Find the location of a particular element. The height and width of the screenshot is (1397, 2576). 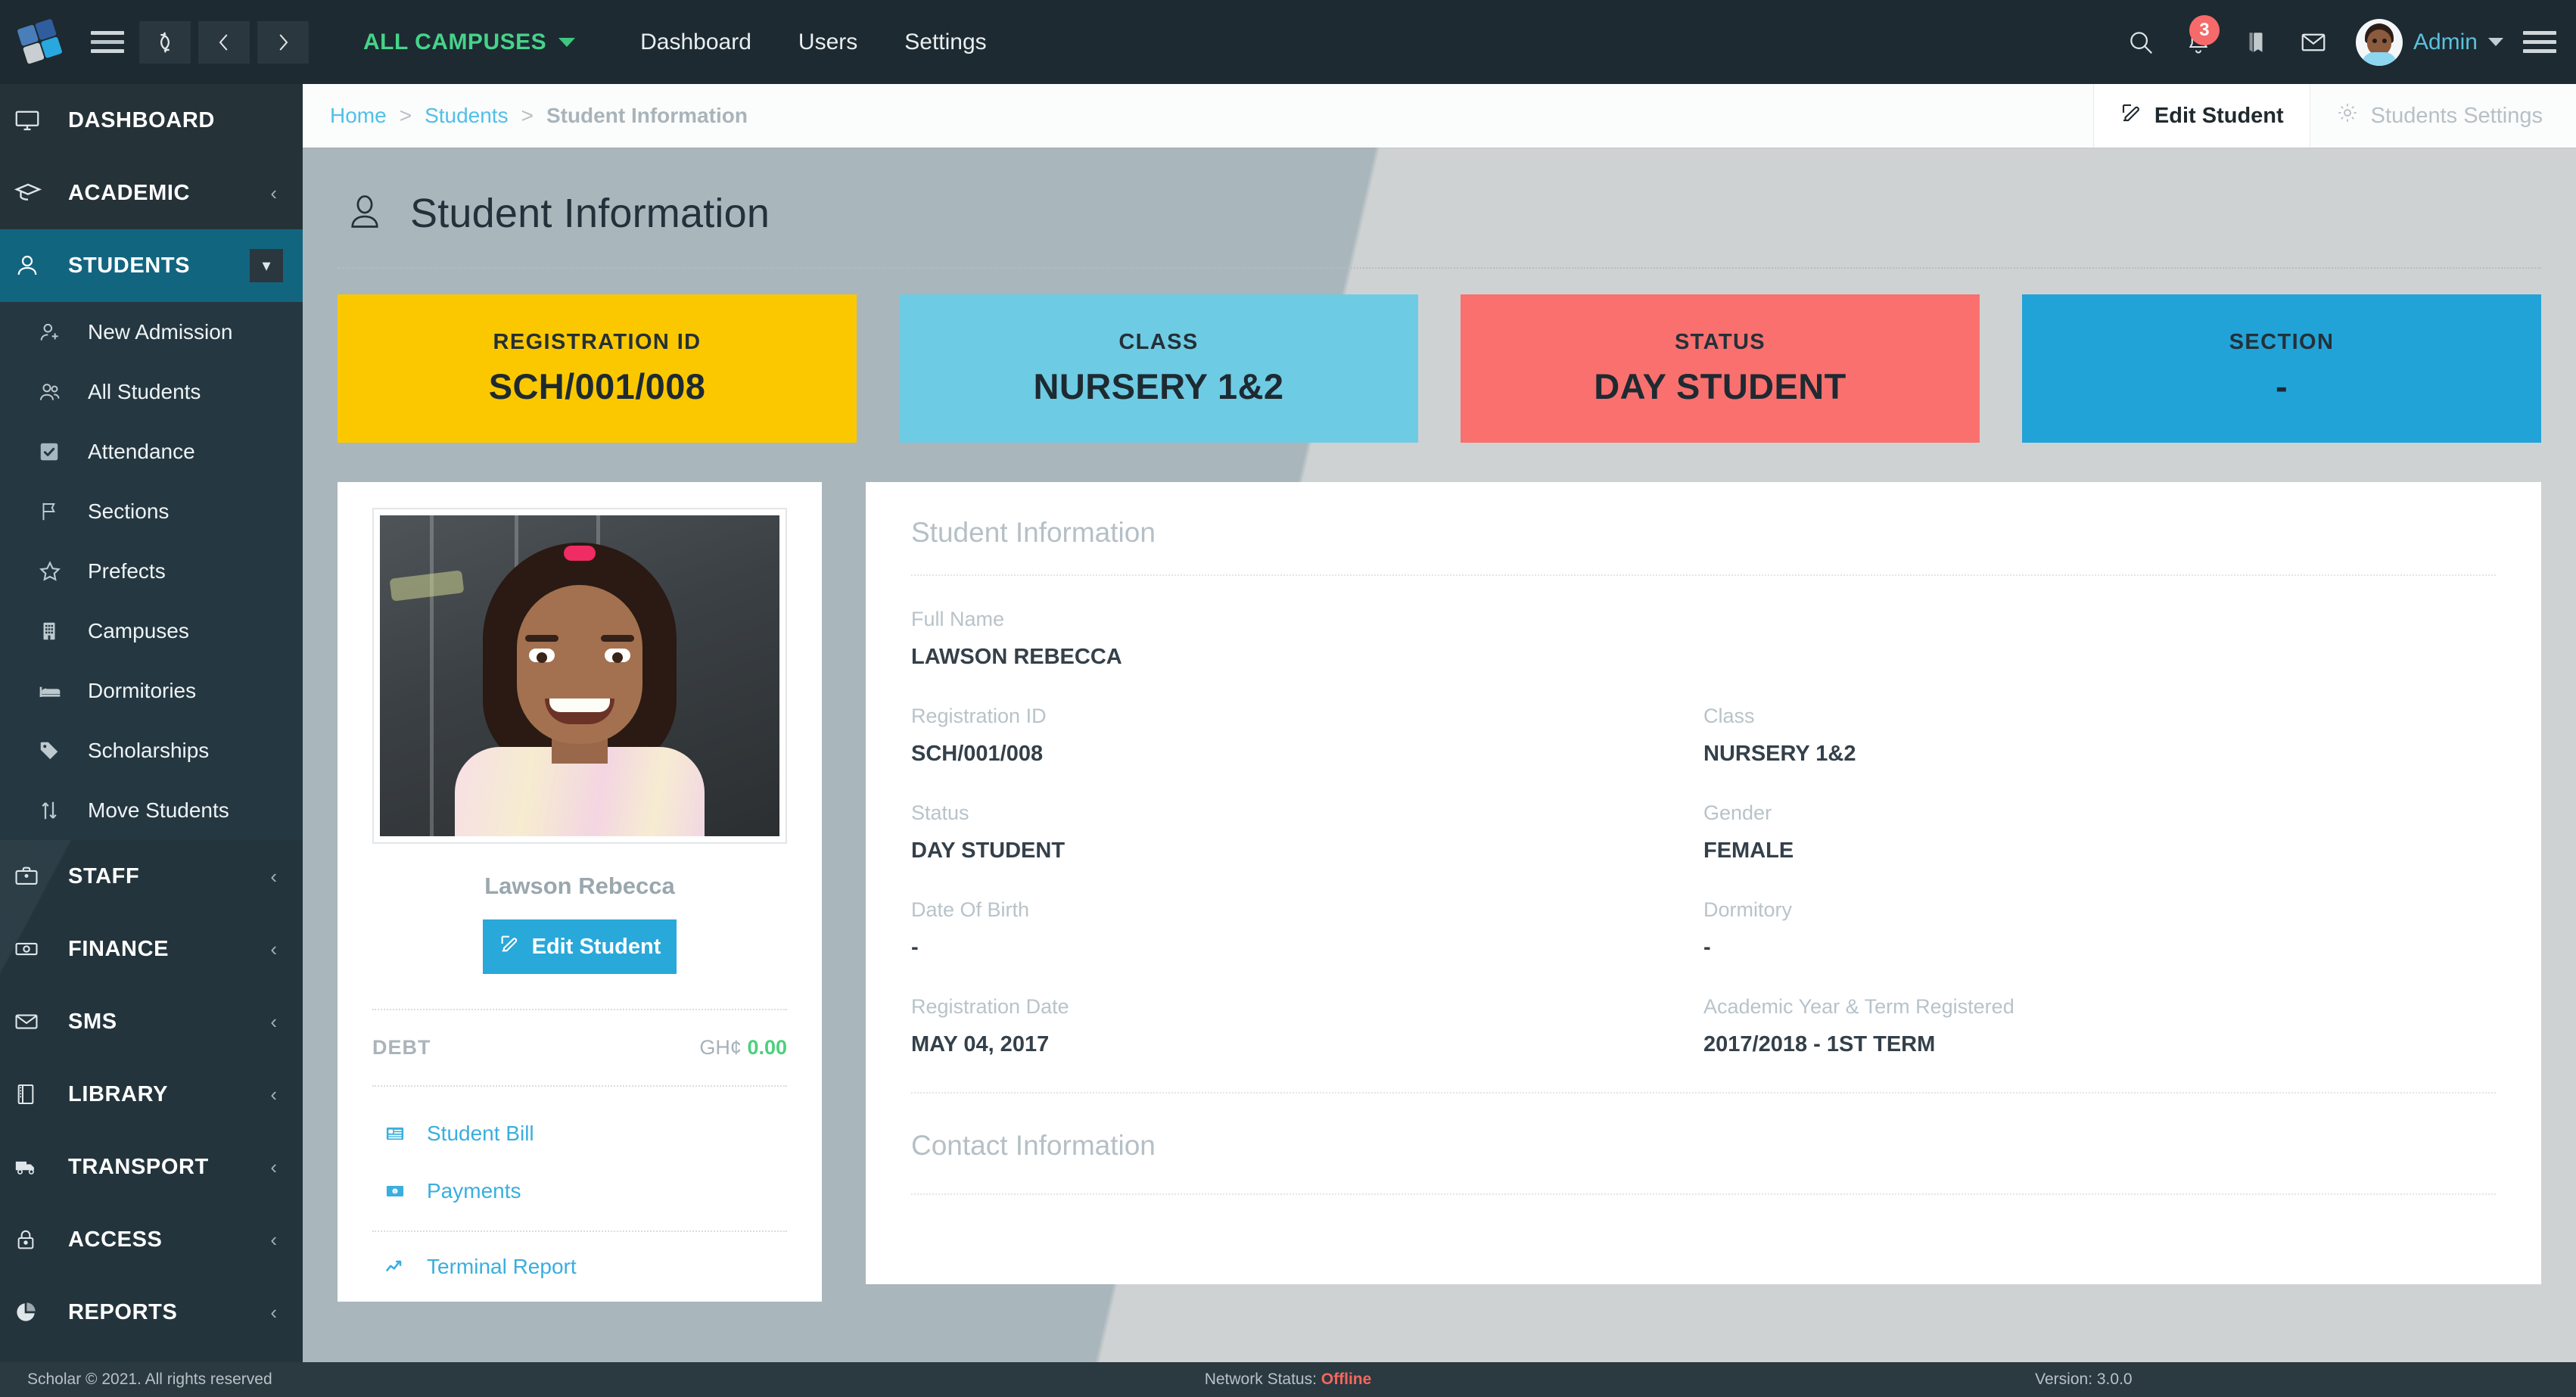

campus-selector: ALL CAMPUSES is located at coordinates (469, 42).